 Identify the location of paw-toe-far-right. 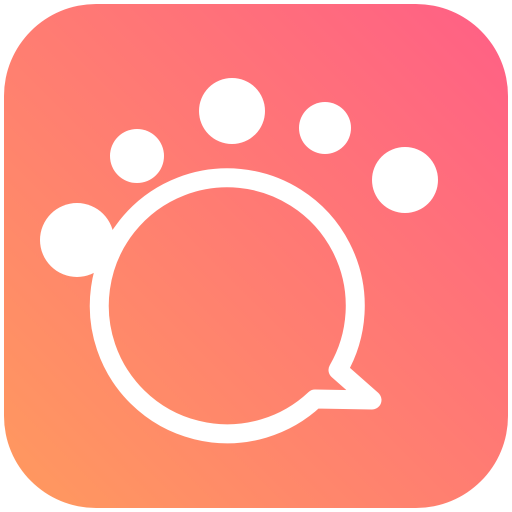
(405, 180).